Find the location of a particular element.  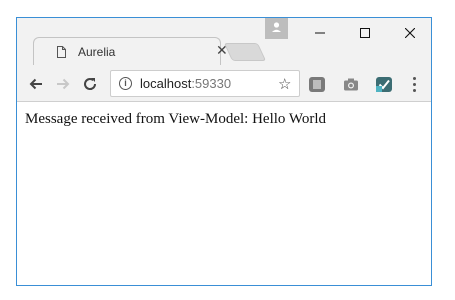

maximize-button is located at coordinates (364, 33).